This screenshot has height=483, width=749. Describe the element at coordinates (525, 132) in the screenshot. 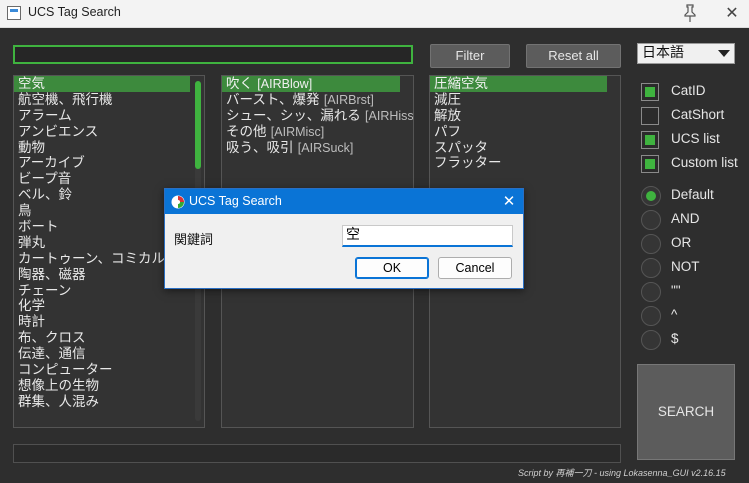

I see `list-item: パフ` at that location.